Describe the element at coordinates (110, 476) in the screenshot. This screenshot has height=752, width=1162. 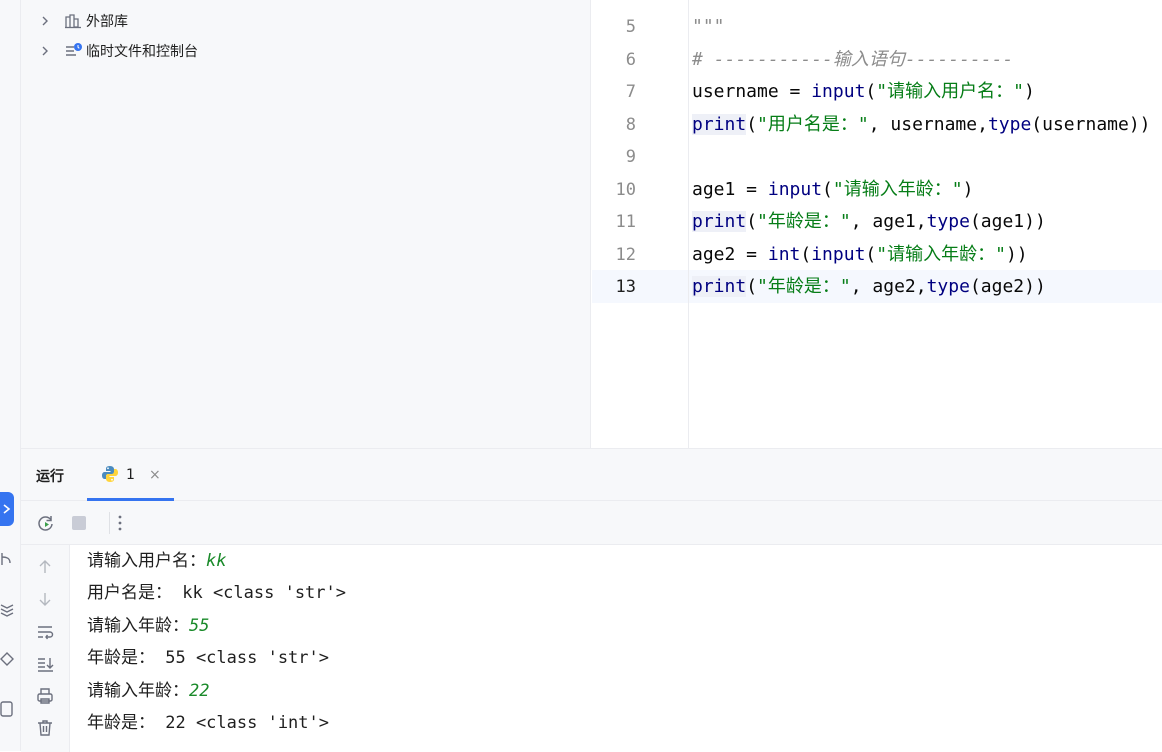
I see `python-icon` at that location.